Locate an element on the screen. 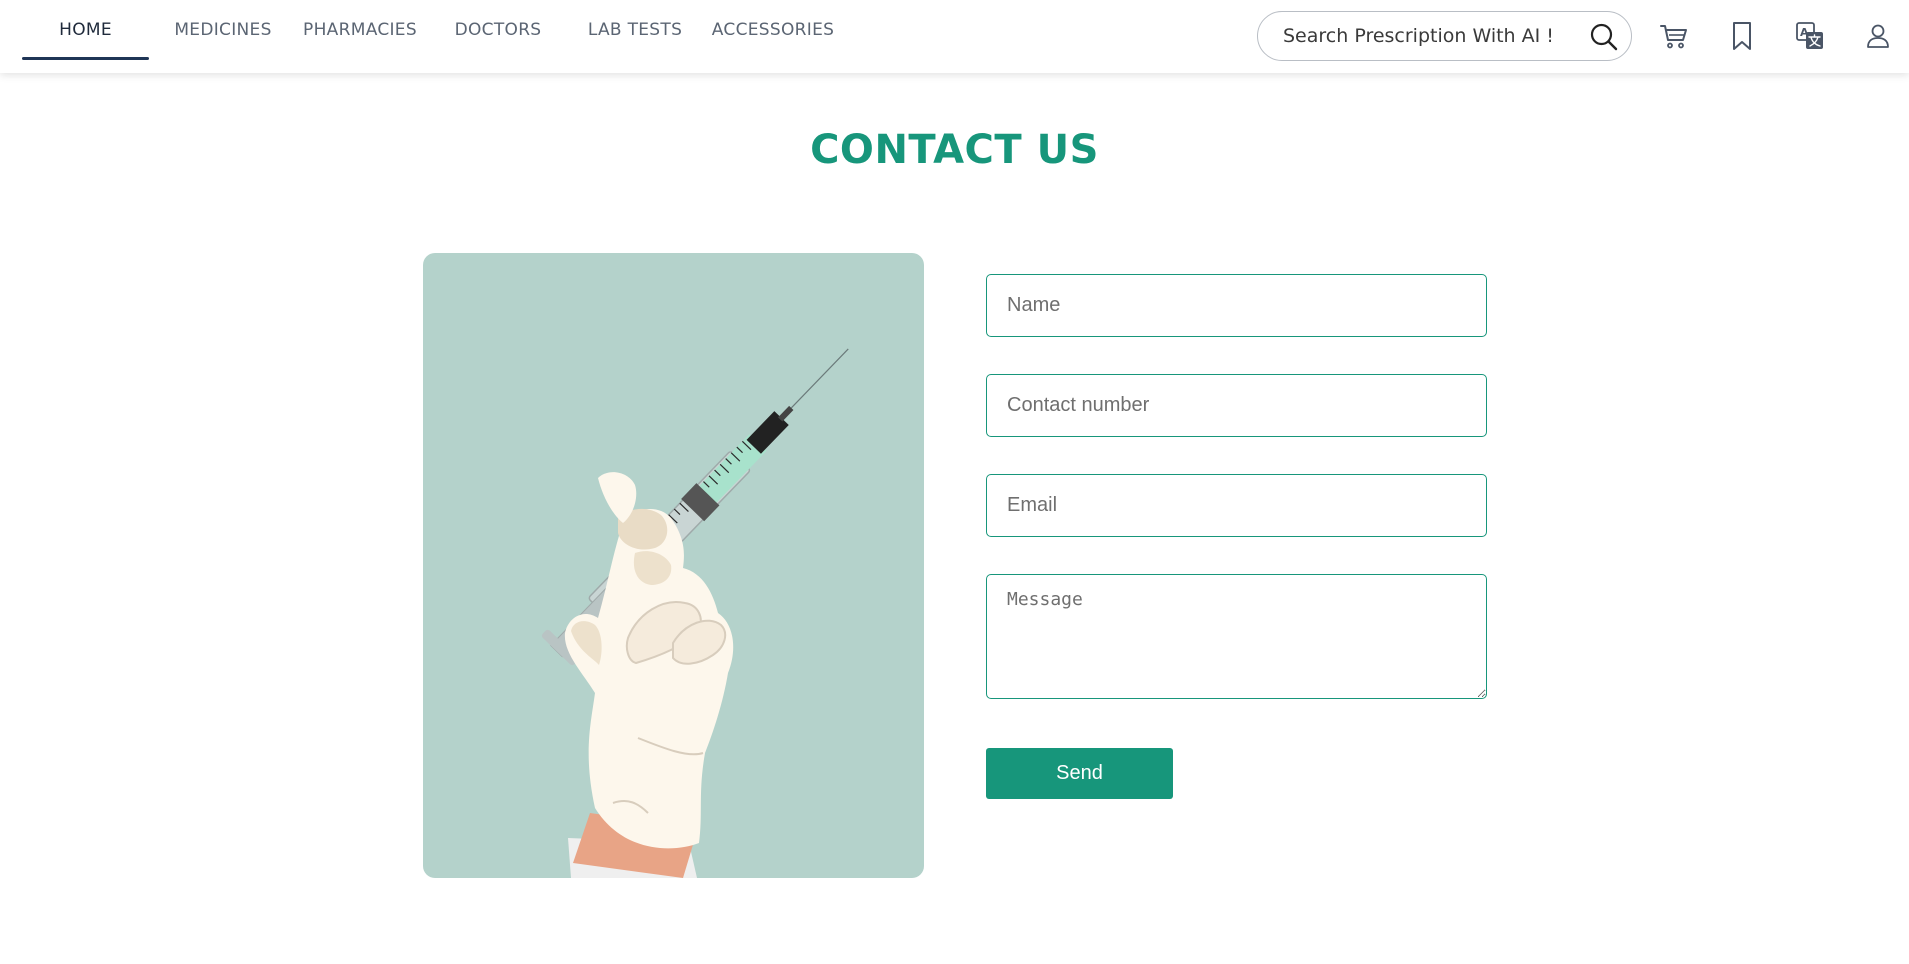 The width and height of the screenshot is (1909, 964). page-title: CONTACT US is located at coordinates (954, 150).